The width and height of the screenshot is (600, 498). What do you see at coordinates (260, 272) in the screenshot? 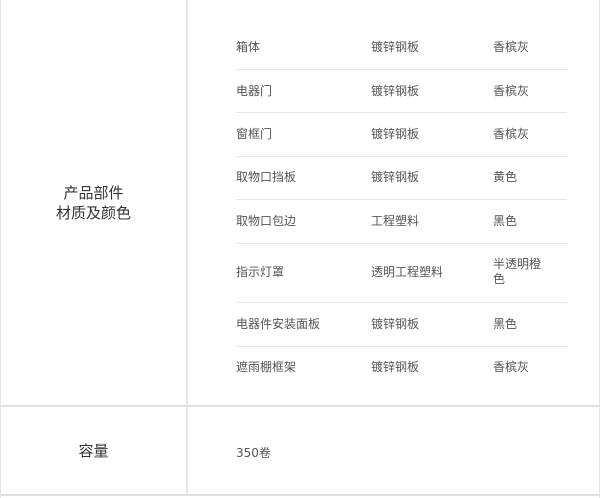
I see `part-name: 指示灯罩` at bounding box center [260, 272].